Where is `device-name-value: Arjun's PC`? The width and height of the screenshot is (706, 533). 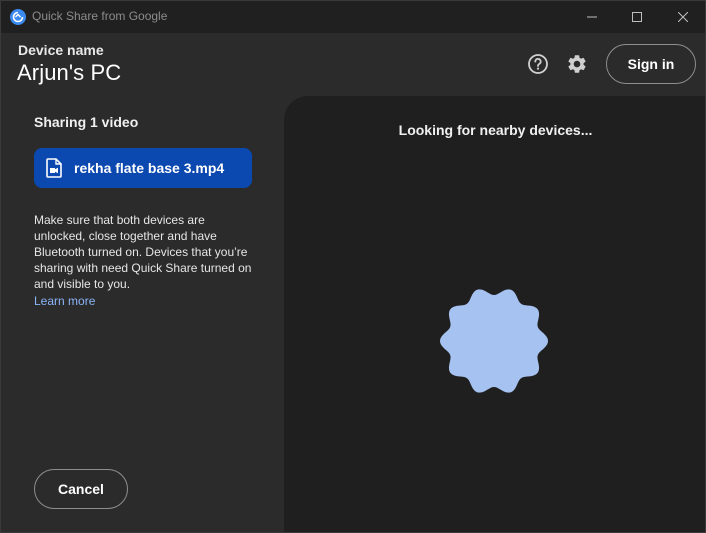
device-name-value: Arjun's PC is located at coordinates (69, 72).